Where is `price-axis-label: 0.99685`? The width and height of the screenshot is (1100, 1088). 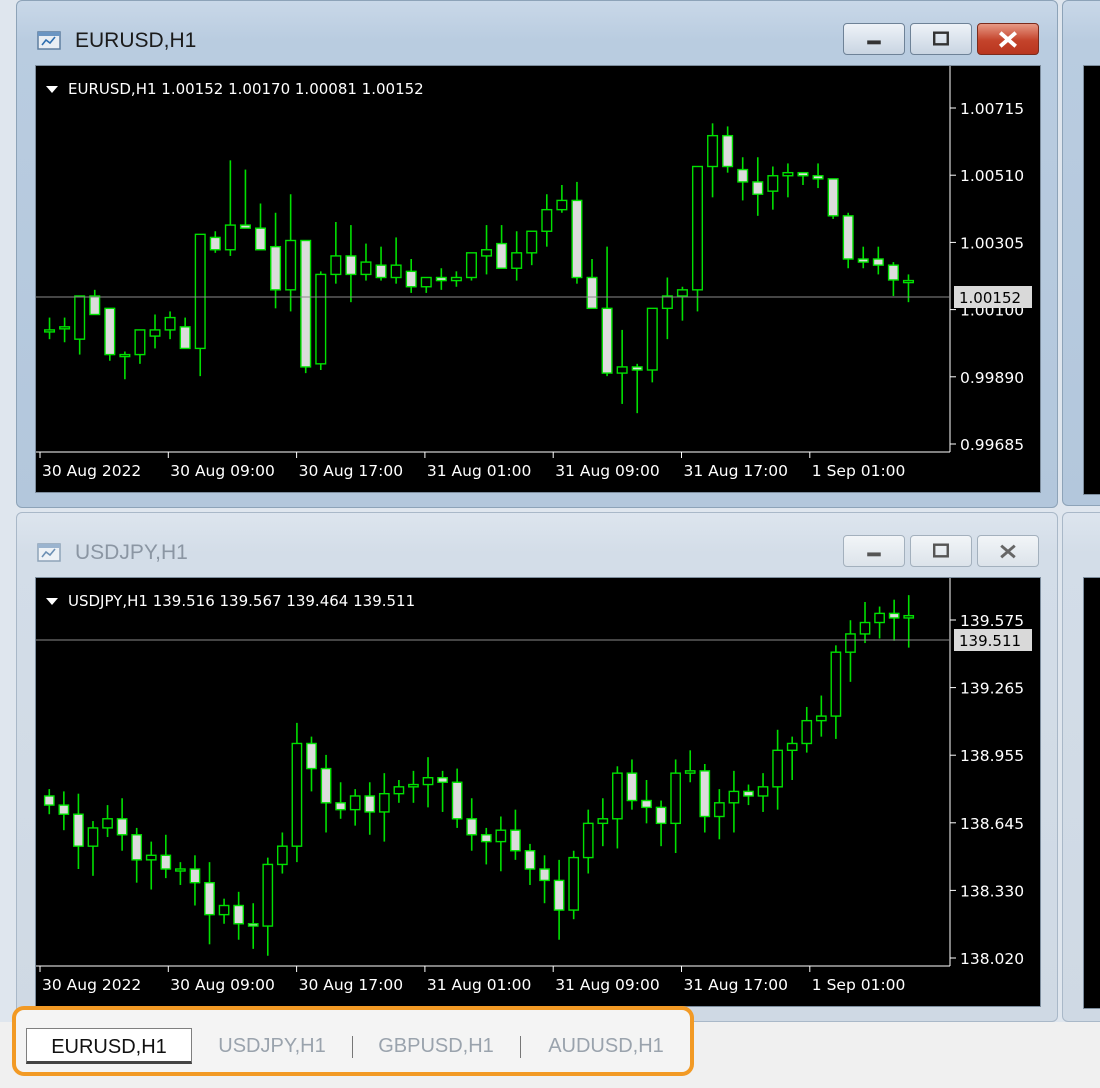 price-axis-label: 0.99685 is located at coordinates (992, 445).